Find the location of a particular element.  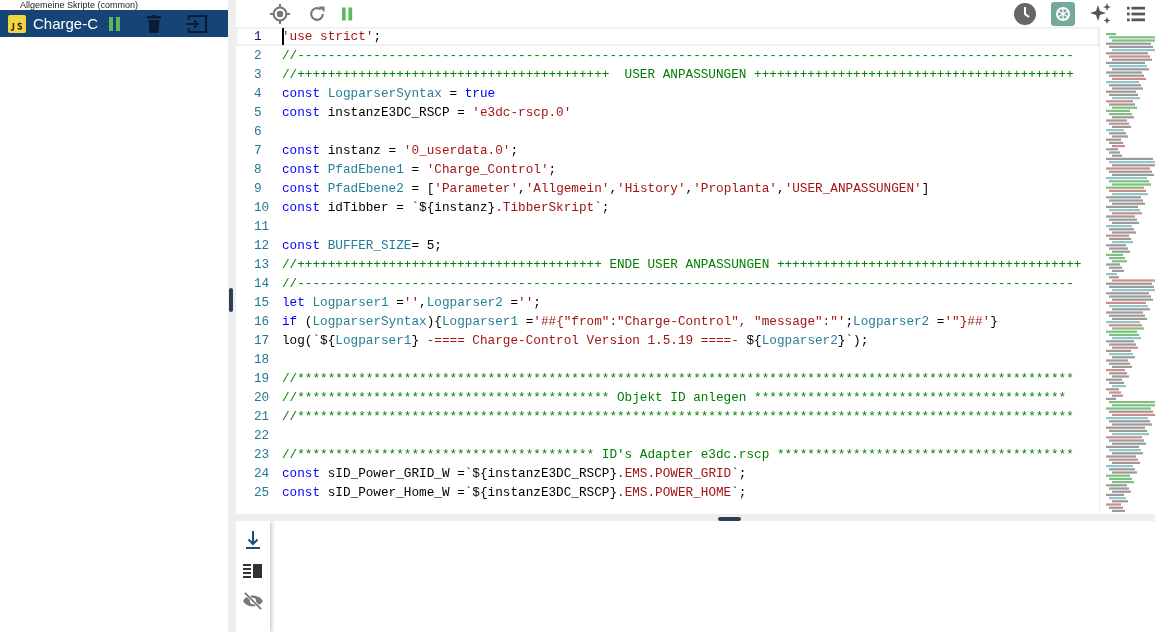

target-icon is located at coordinates (280, 13).